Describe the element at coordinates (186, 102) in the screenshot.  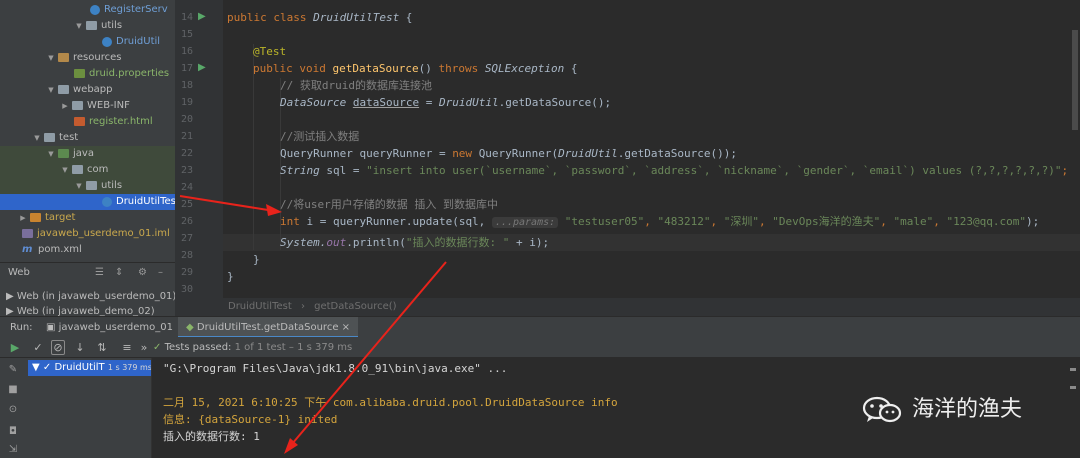
I see `line-number: 19` at that location.